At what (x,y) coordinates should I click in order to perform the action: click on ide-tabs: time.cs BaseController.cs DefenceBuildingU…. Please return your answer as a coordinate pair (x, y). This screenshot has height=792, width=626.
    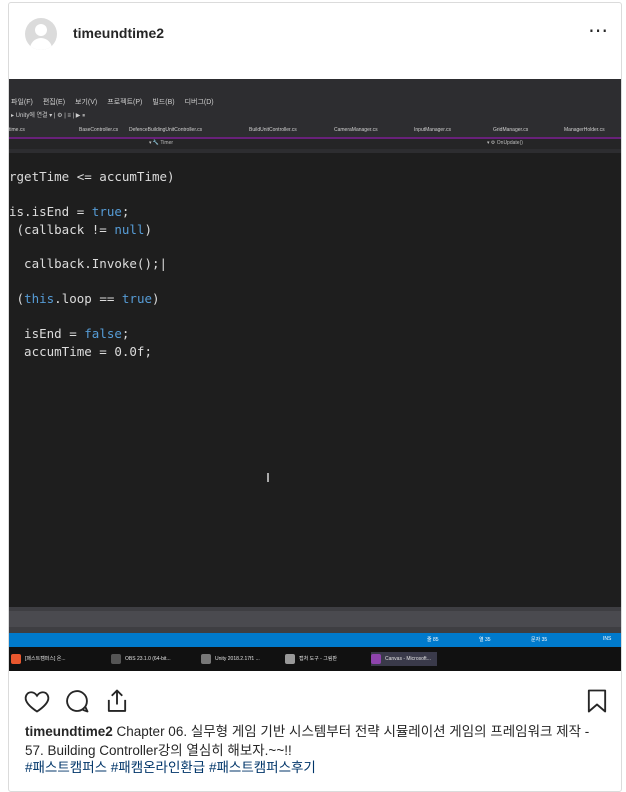
    Looking at the image, I should click on (315, 132).